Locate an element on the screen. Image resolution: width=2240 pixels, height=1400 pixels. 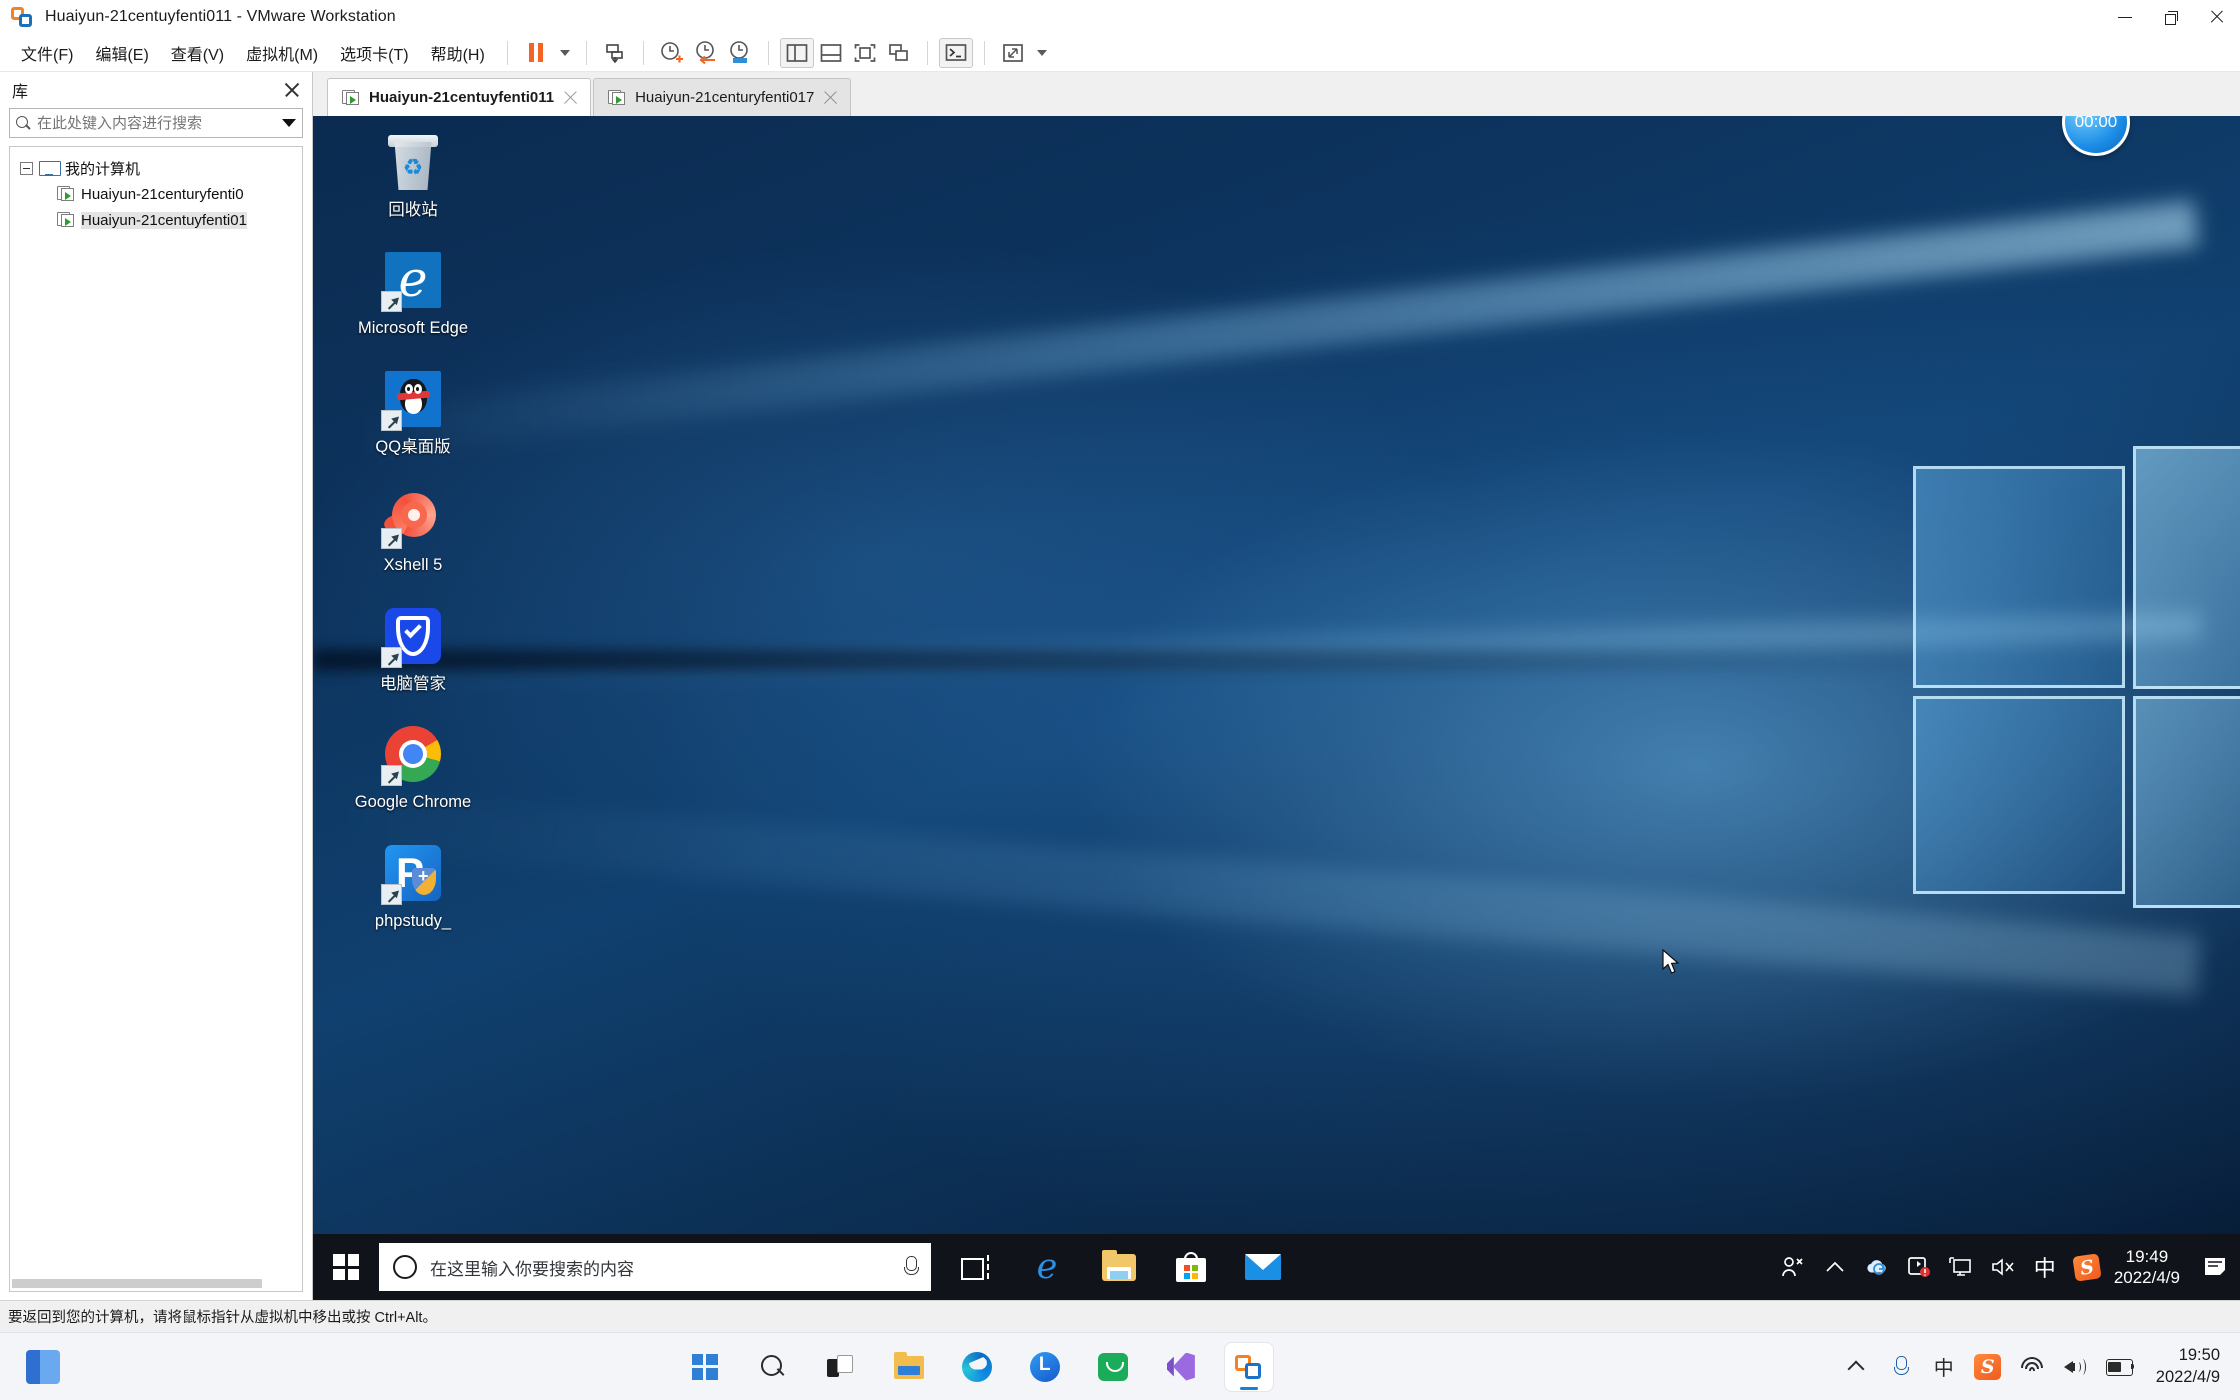
minimize-button is located at coordinates (2125, 17).